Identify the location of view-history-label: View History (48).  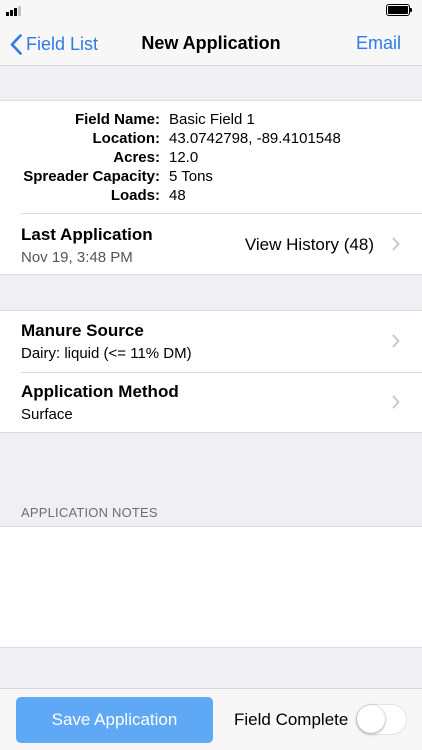
(309, 244).